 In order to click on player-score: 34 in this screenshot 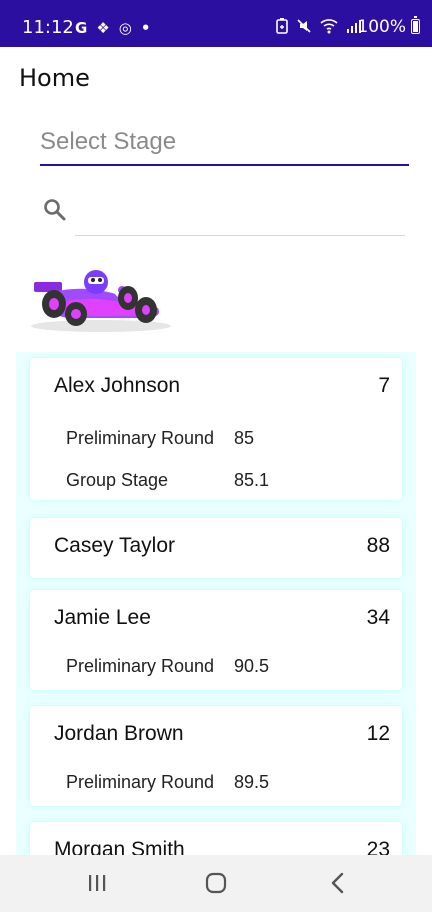, I will do `click(378, 617)`.